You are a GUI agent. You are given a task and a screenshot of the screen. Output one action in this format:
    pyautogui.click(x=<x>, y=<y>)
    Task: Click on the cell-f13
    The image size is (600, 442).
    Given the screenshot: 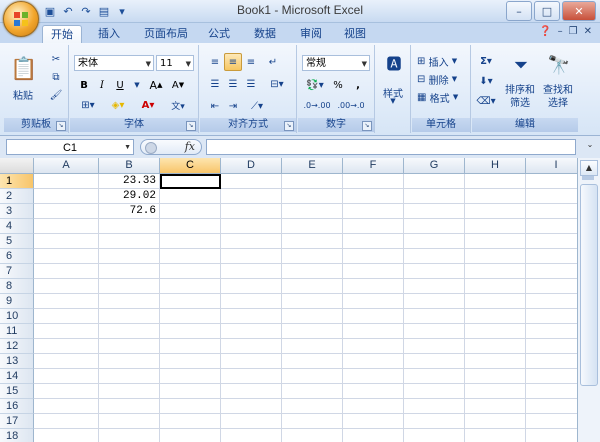 What is the action you would take?
    pyautogui.click(x=373, y=361)
    